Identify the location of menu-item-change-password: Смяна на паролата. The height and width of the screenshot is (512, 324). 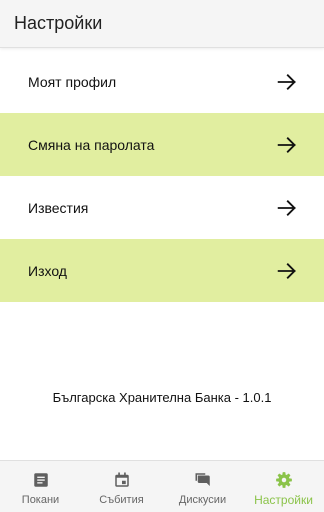
(162, 144).